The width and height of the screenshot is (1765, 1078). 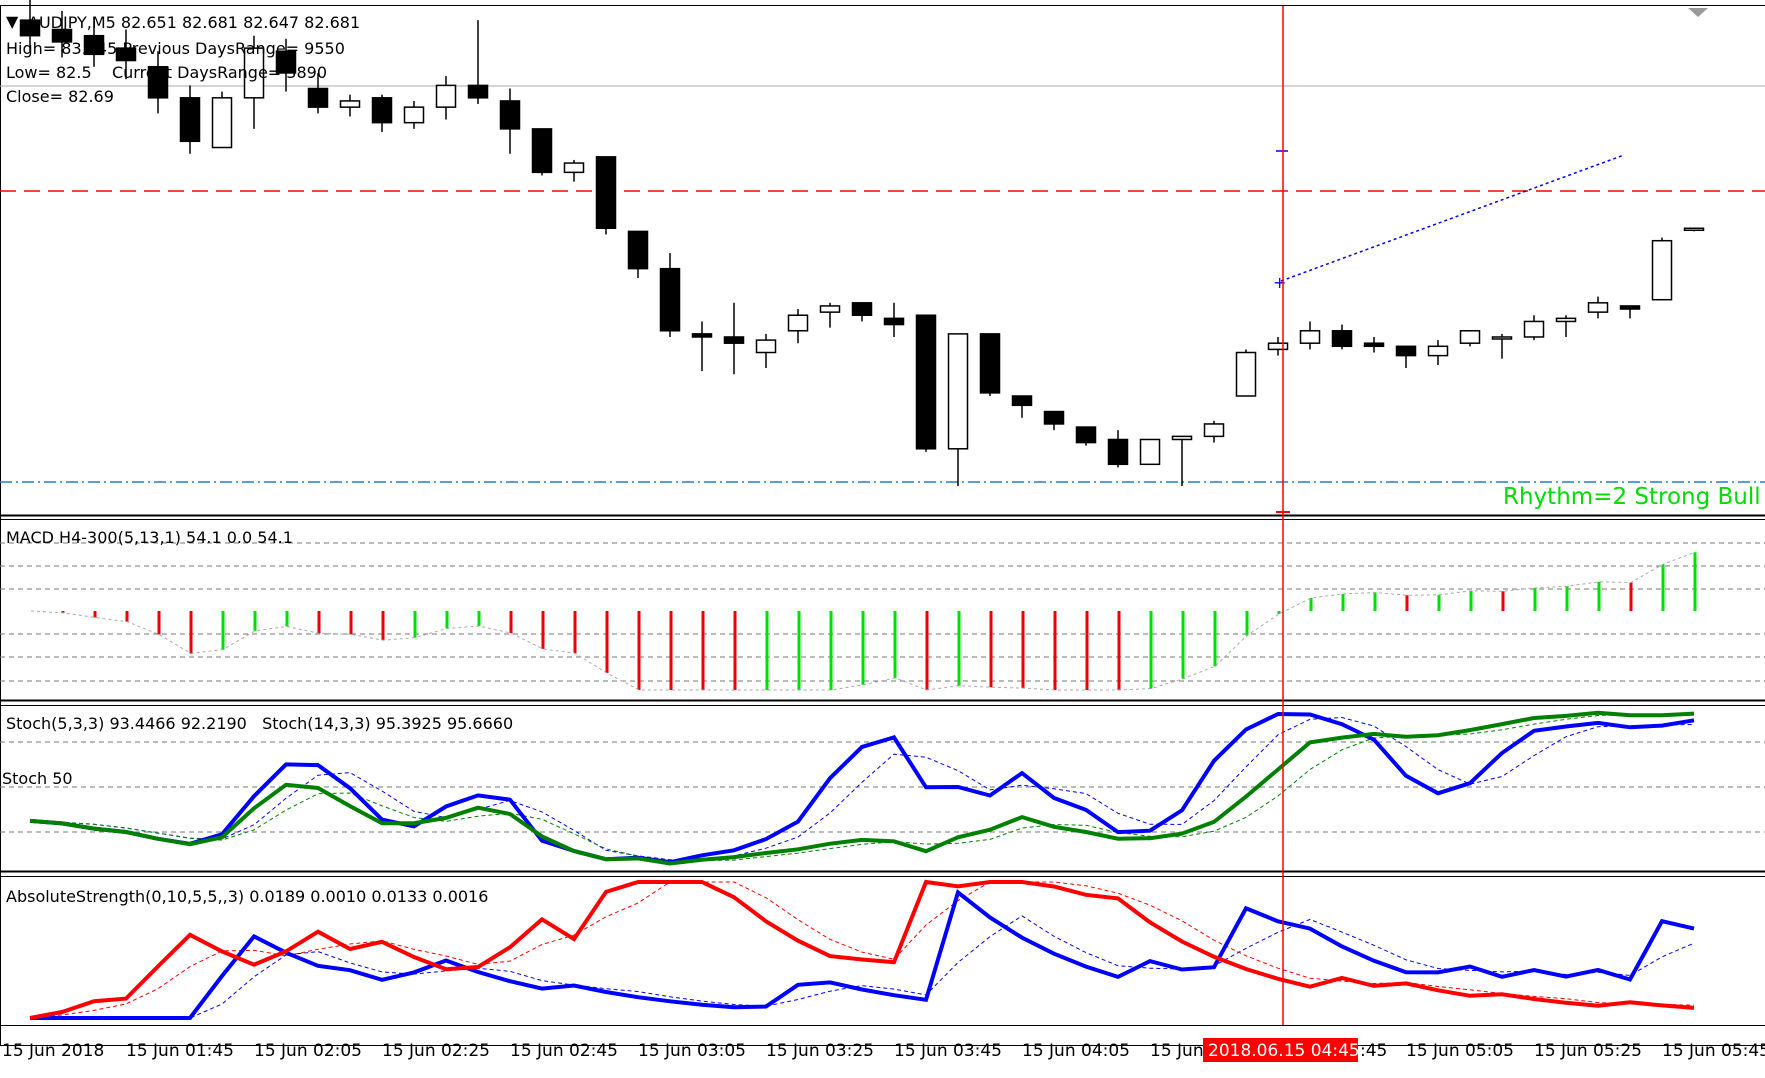 I want to click on time-label: 15 Jun 03:05, so click(x=692, y=1051).